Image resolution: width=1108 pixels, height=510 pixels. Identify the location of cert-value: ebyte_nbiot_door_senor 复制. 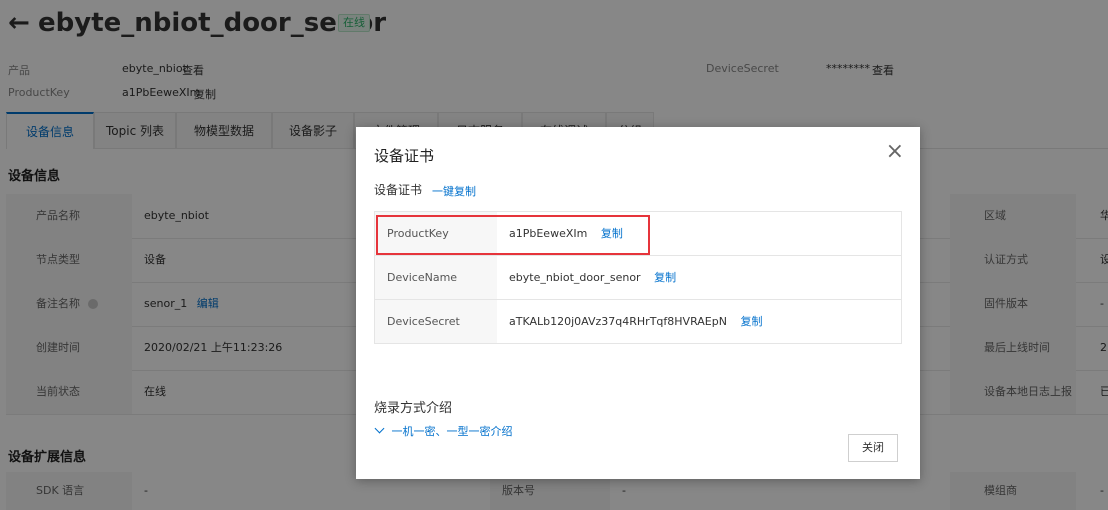
(592, 277).